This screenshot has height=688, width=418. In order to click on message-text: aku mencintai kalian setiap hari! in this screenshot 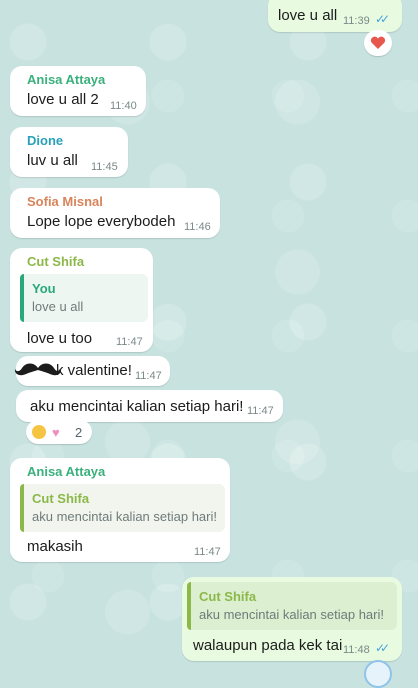, I will do `click(137, 406)`.